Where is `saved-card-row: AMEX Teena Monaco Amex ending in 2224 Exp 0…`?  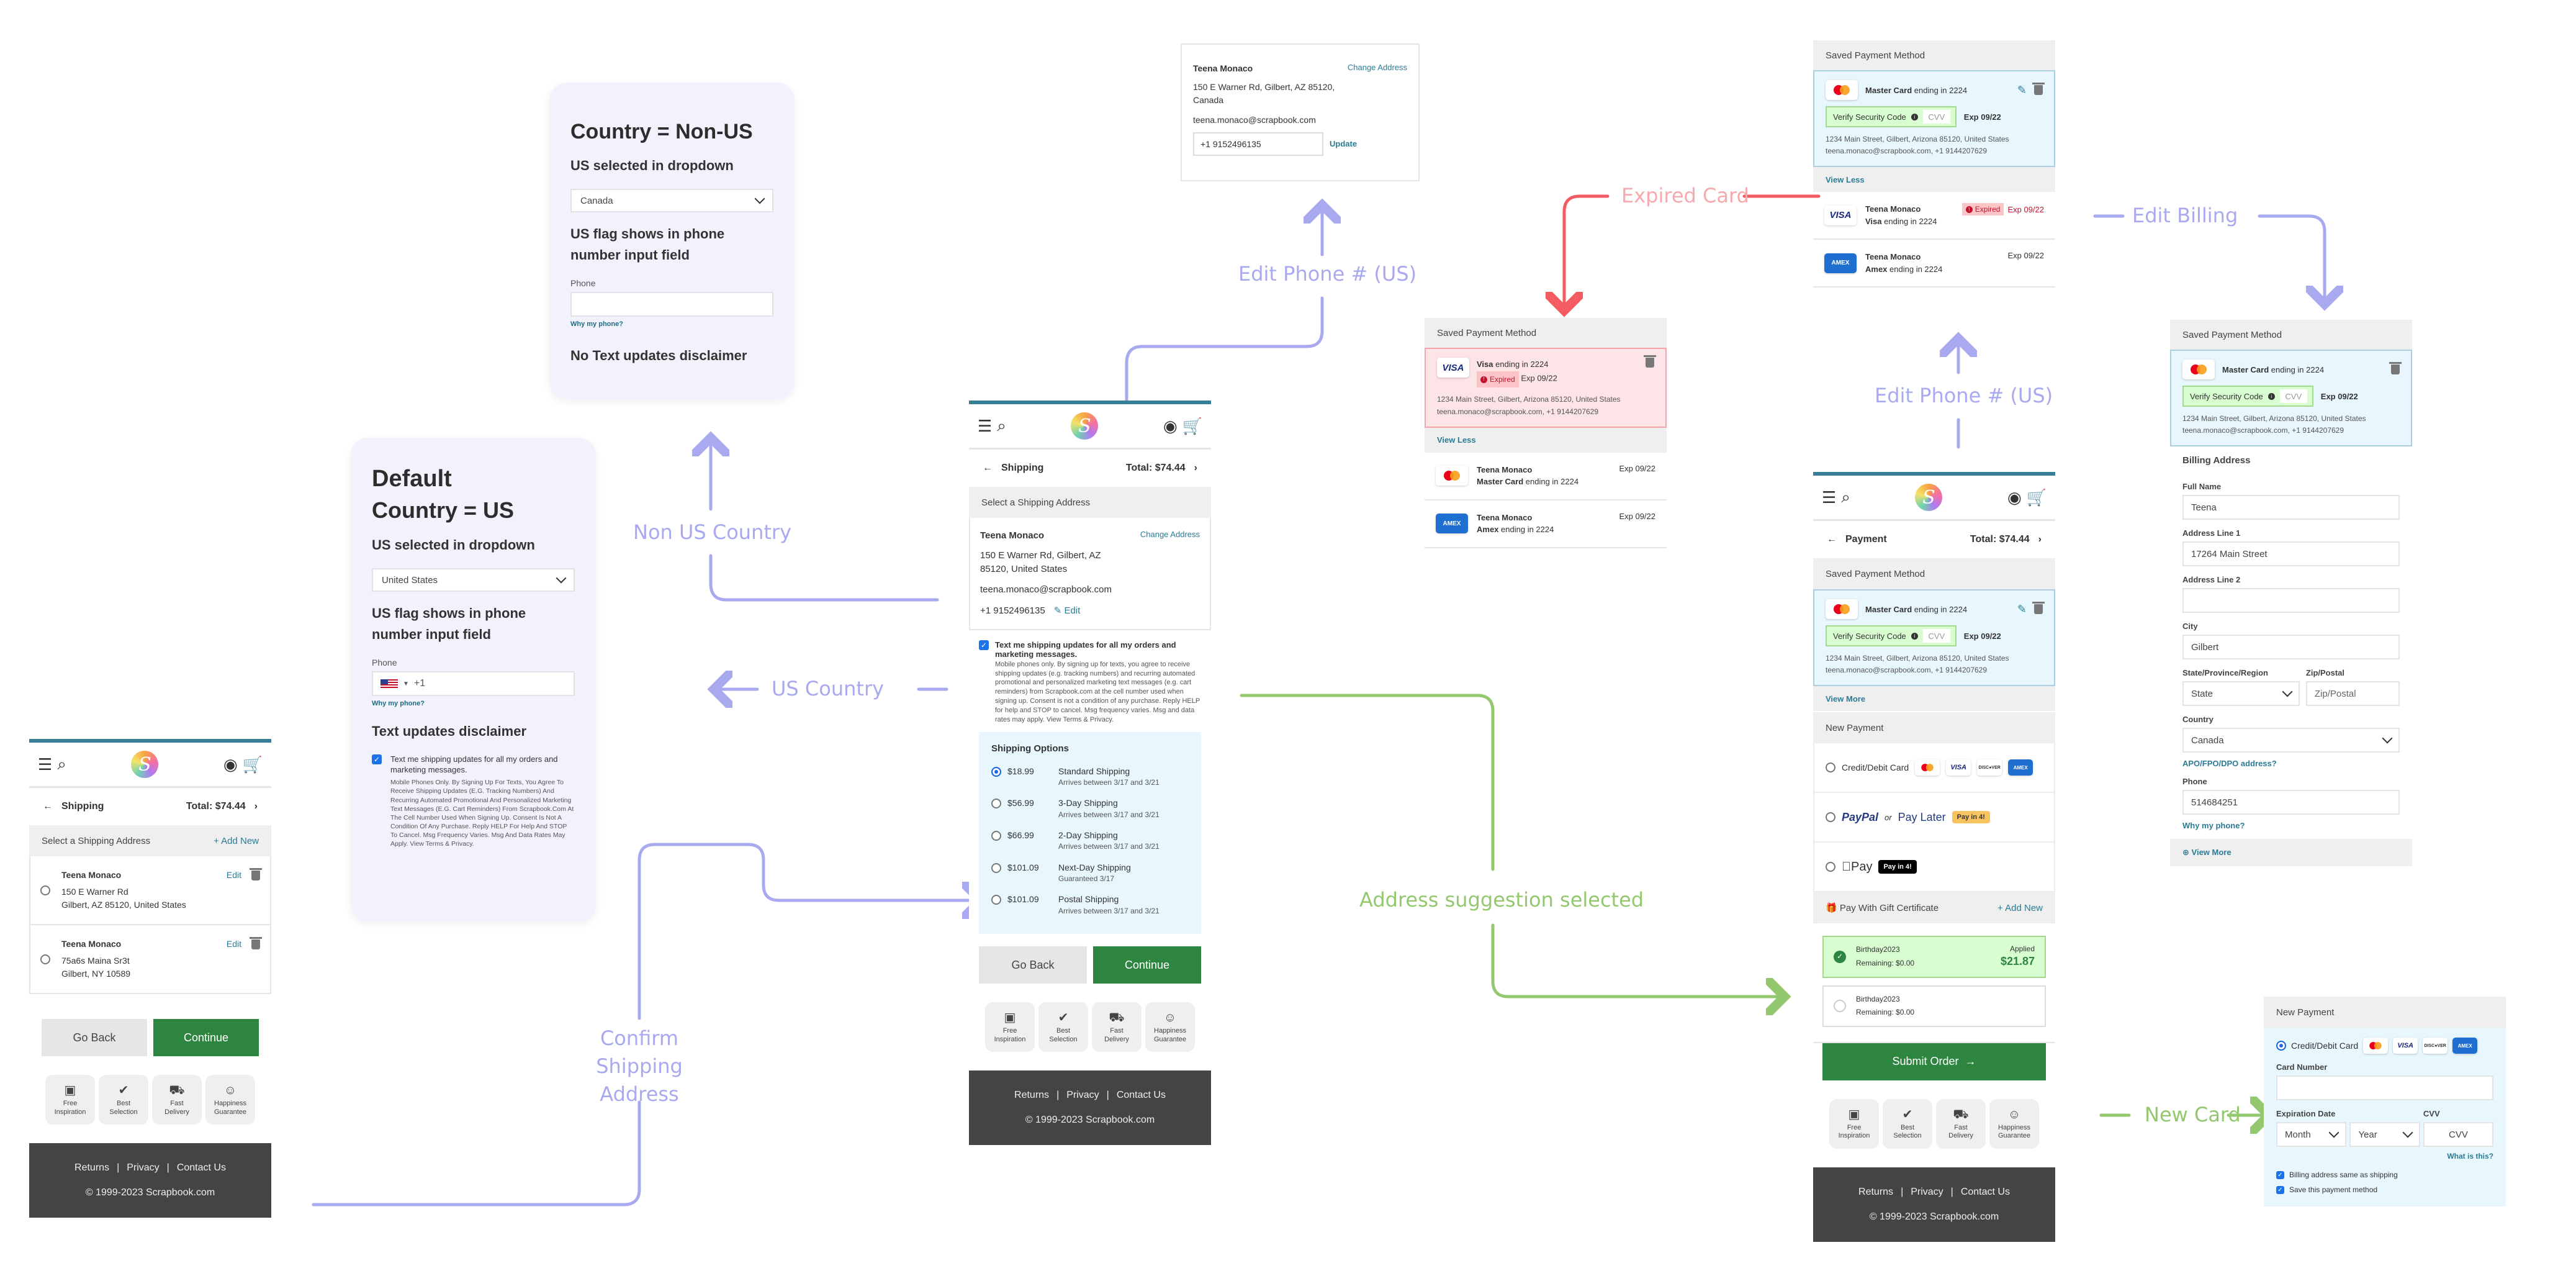 saved-card-row: AMEX Teena Monaco Amex ending in 2224 Exp 0… is located at coordinates (1546, 524).